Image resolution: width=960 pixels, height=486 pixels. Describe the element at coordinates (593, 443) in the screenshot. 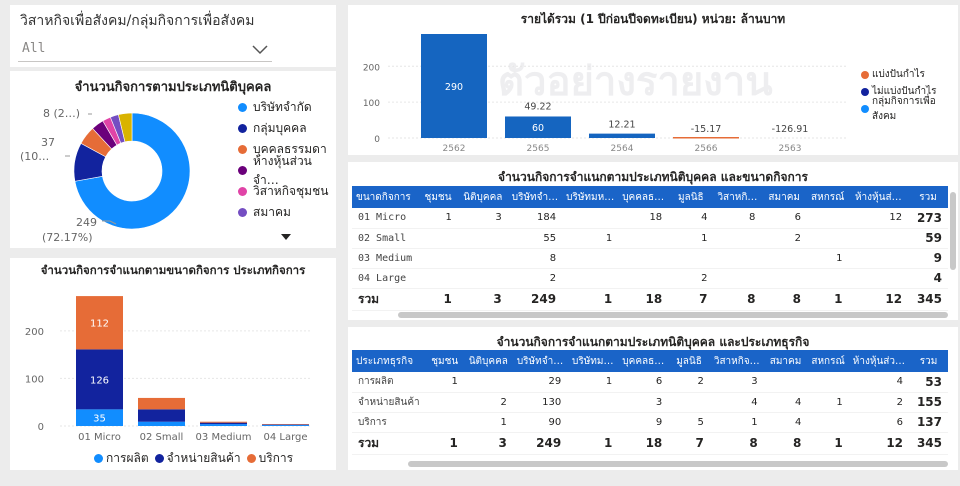

I see `total-cell: 1` at that location.